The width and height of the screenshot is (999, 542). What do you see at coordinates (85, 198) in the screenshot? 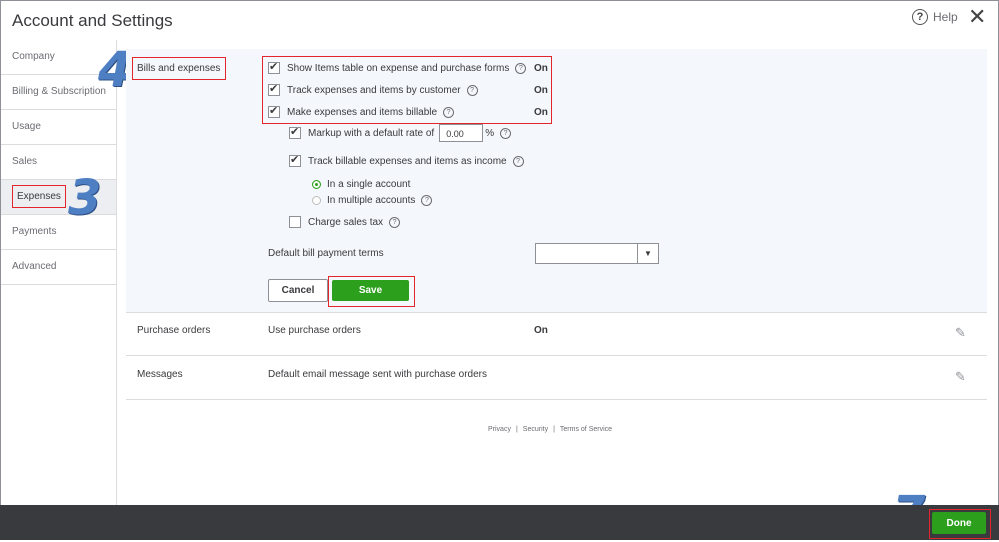
I see `annotation-3: 3` at bounding box center [85, 198].